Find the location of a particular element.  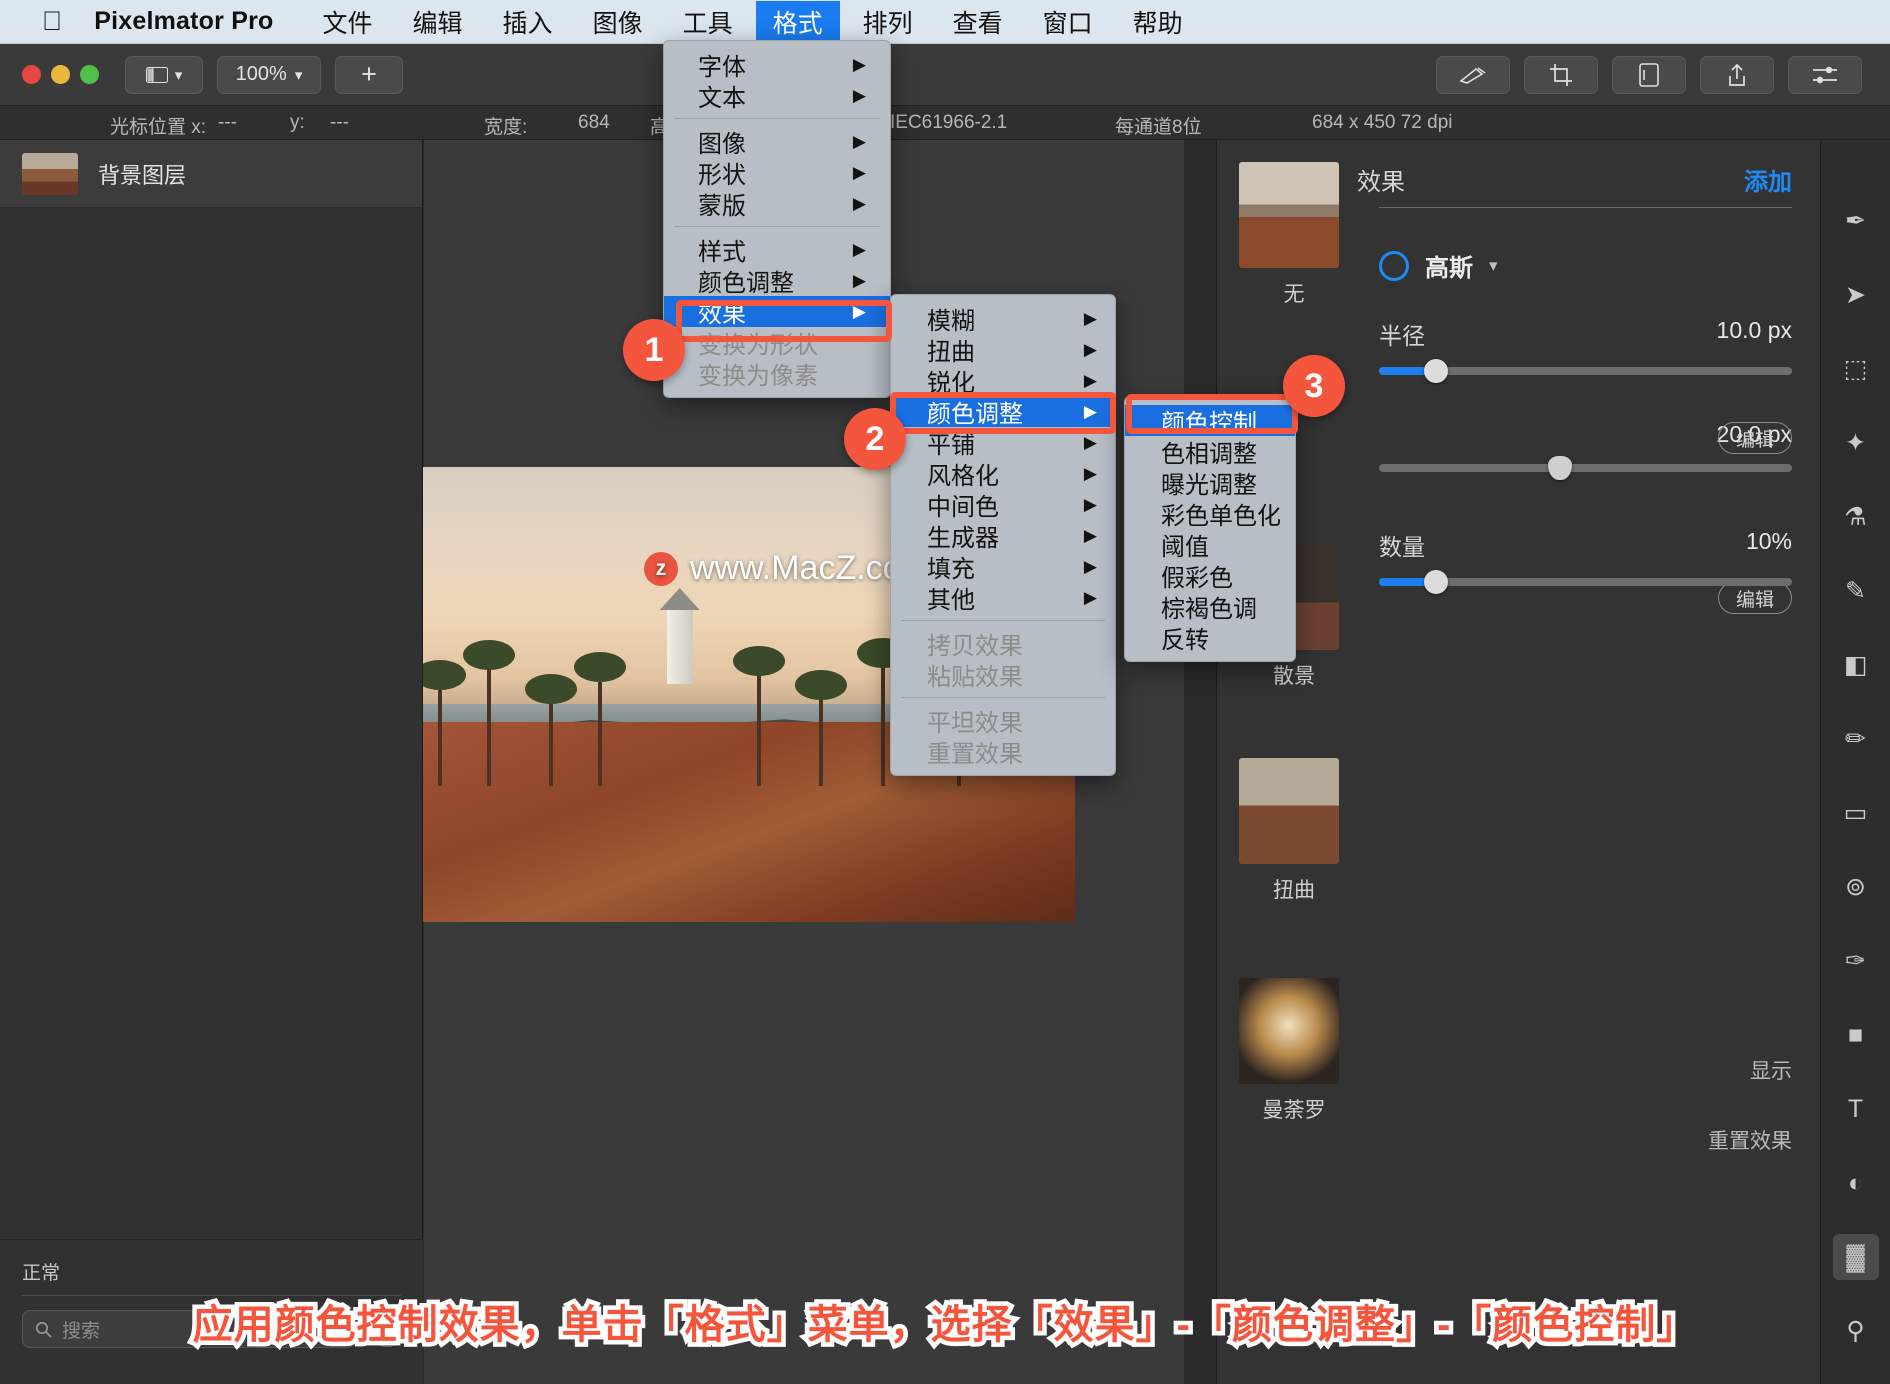

menu-item-effects-0-7: 生成器 ▶ is located at coordinates (1003, 536).